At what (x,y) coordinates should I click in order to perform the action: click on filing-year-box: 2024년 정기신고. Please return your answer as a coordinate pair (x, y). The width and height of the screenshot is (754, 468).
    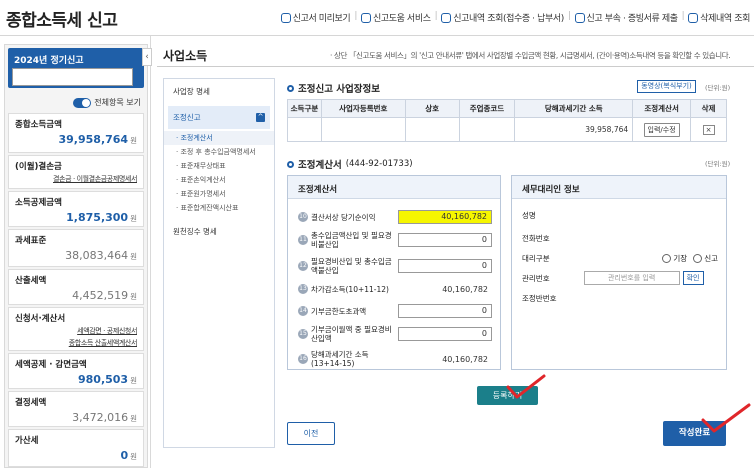
    Looking at the image, I should click on (76, 68).